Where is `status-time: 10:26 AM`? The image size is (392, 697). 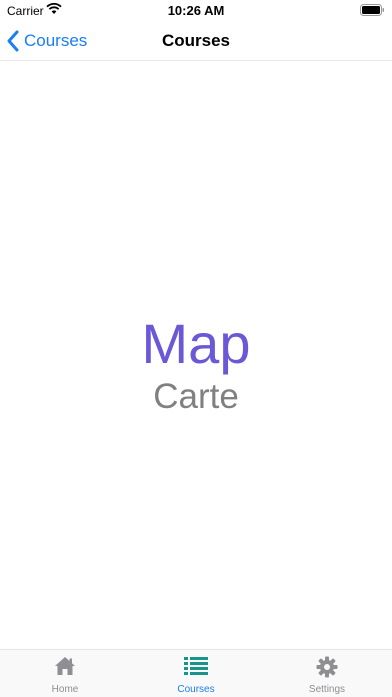 status-time: 10:26 AM is located at coordinates (196, 10).